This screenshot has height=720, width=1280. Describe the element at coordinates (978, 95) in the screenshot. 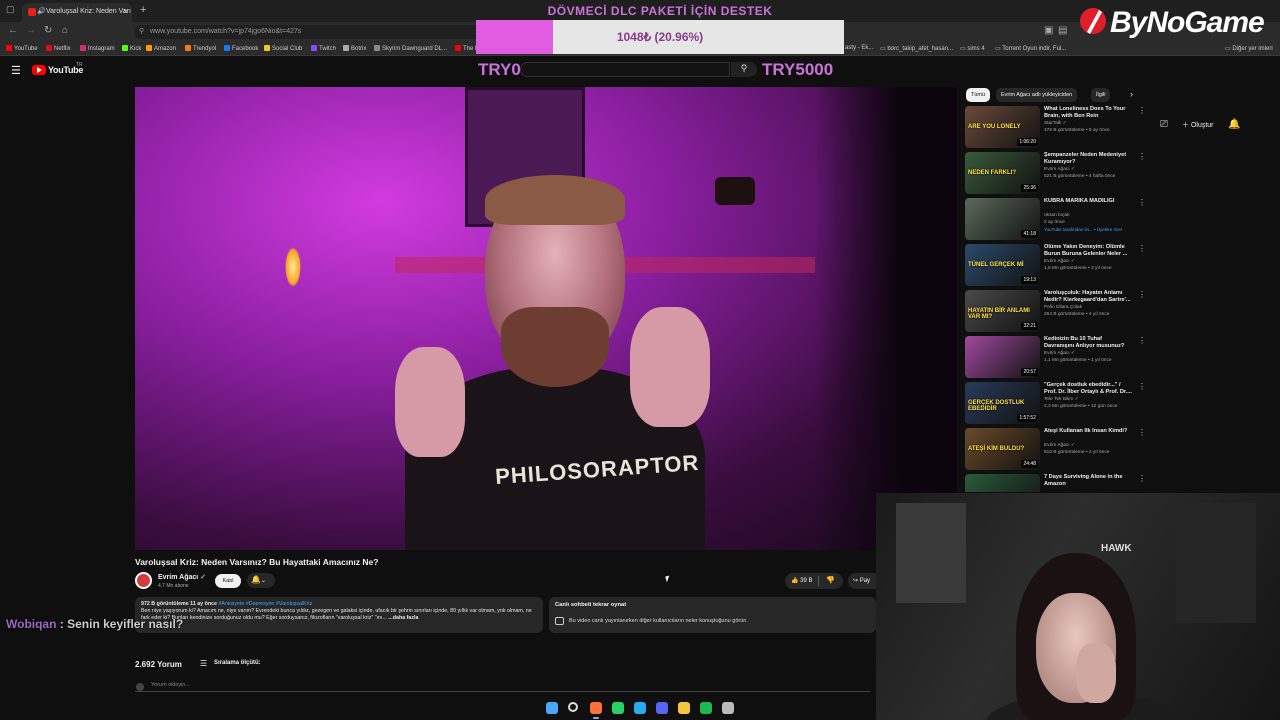

I see `chip-all: Tümü` at that location.